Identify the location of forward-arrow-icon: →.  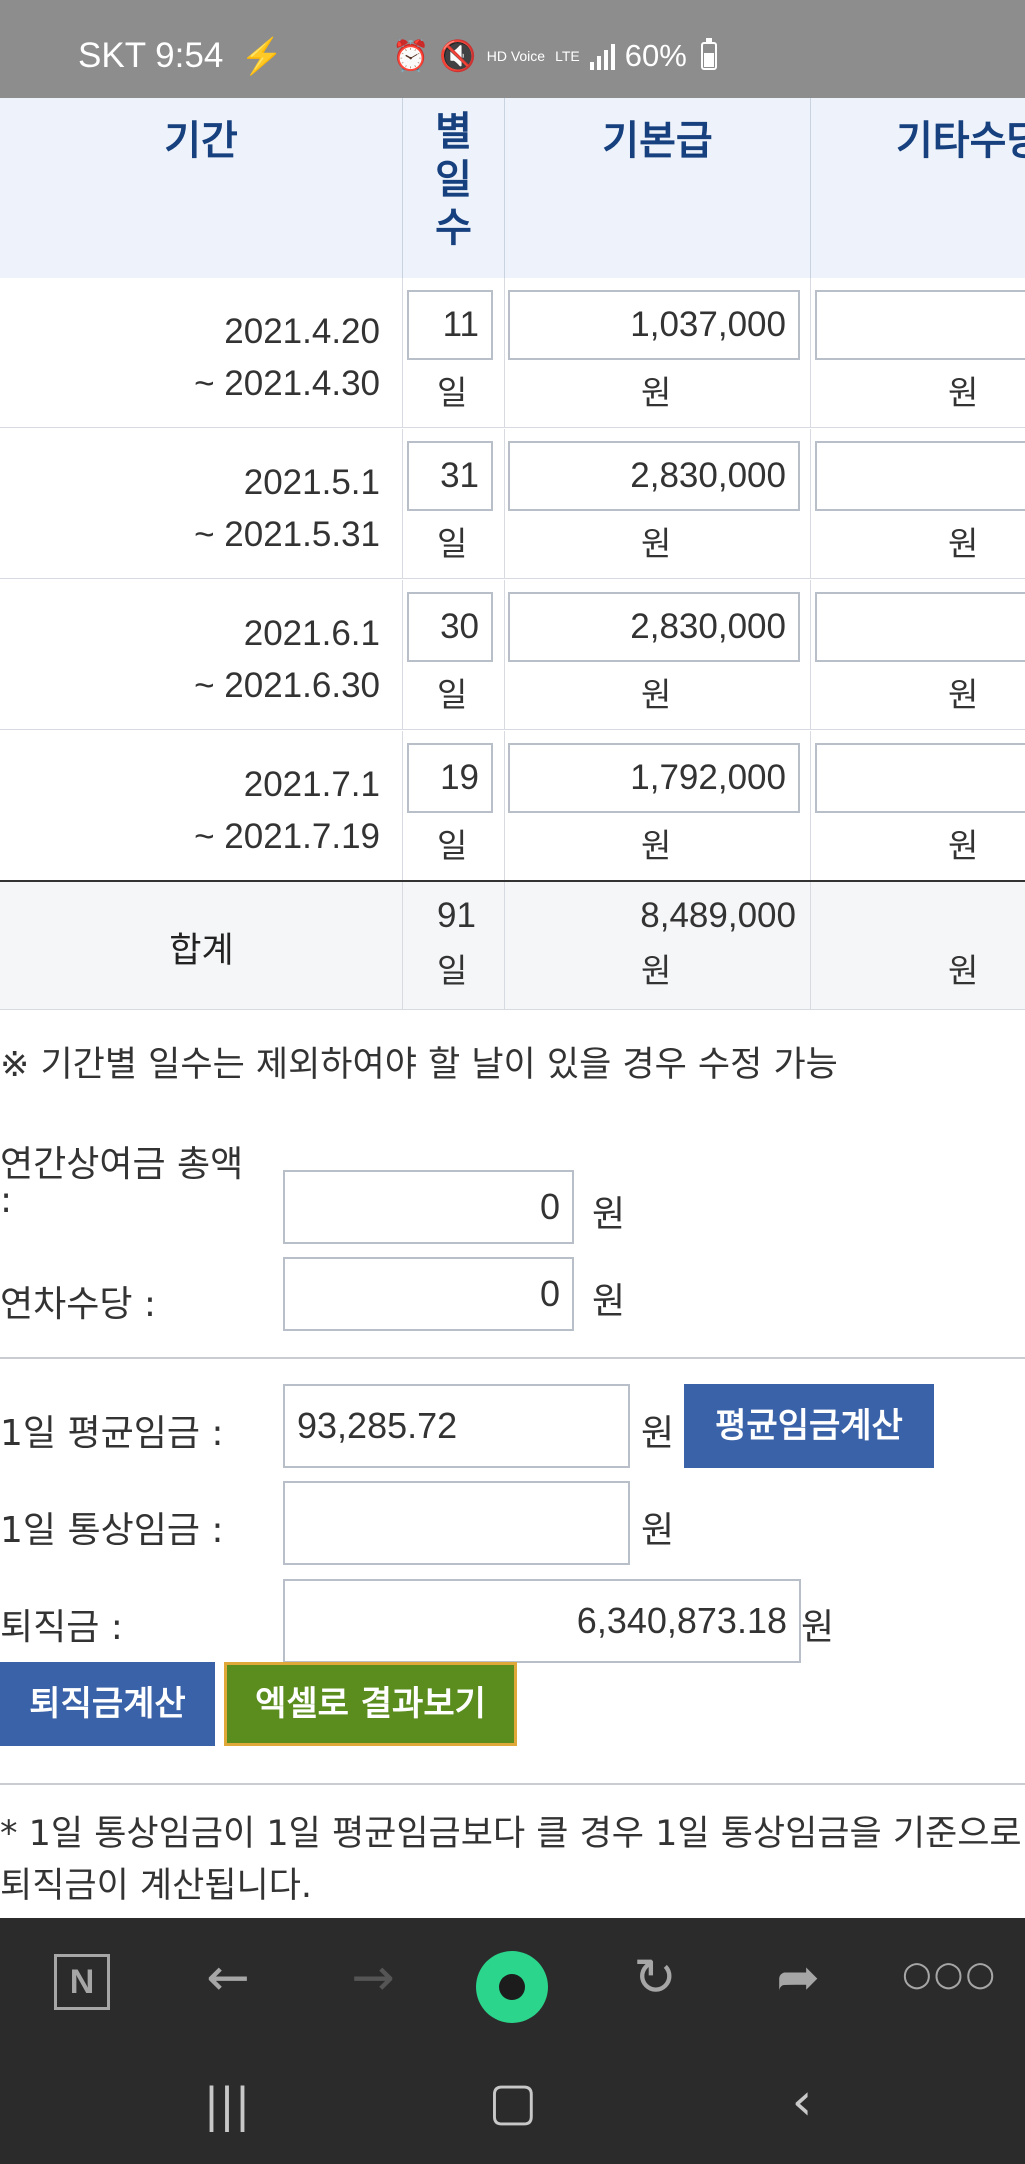
(373, 1978).